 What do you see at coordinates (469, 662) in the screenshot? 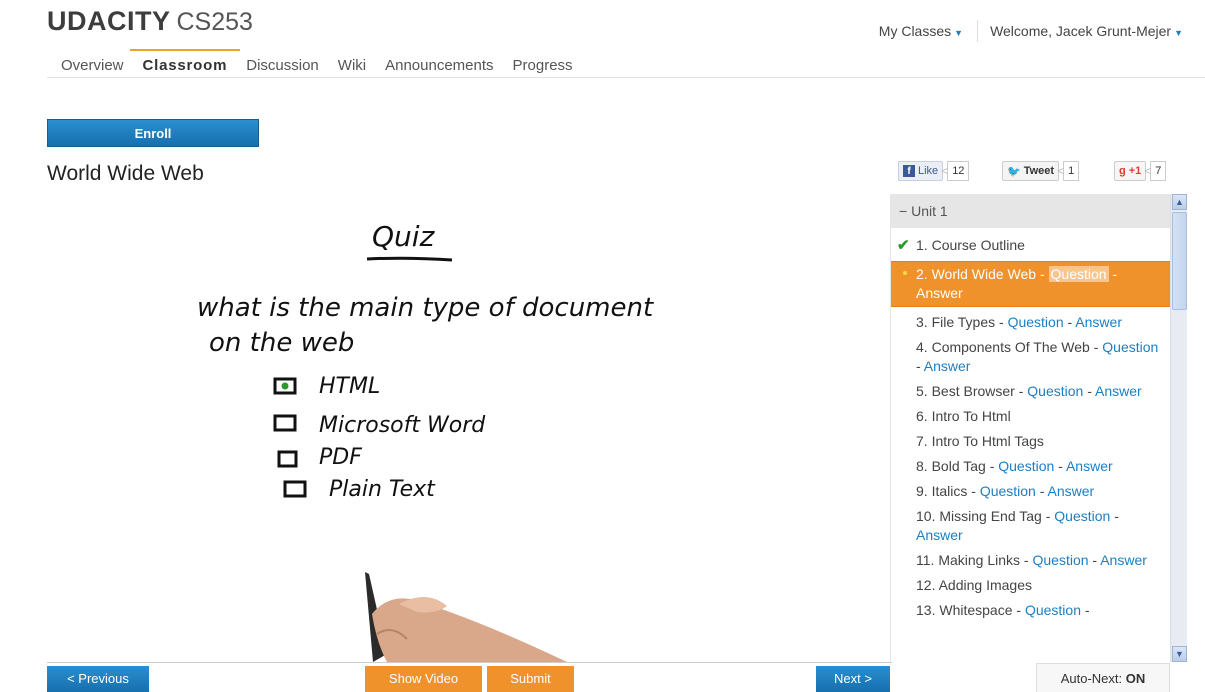
I see `controls-divider` at bounding box center [469, 662].